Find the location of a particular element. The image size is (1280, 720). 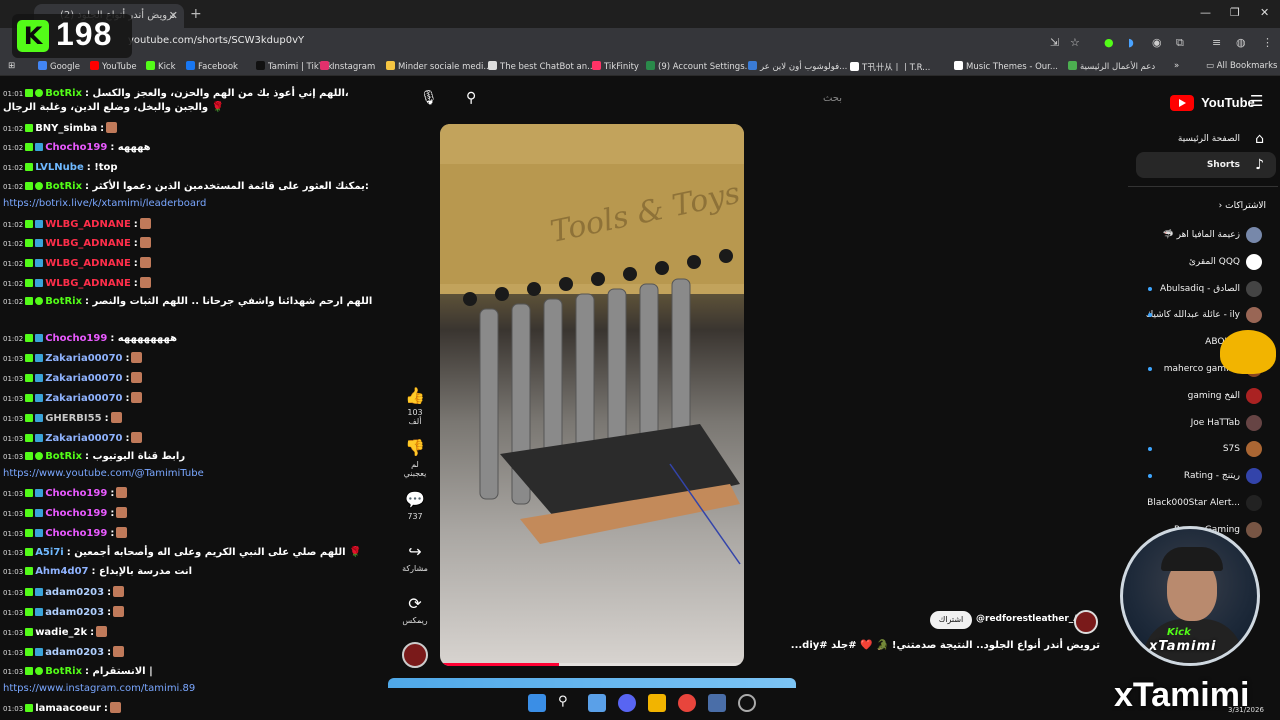

subscription-item: Rating - ريتنج is located at coordinates (1201, 476).